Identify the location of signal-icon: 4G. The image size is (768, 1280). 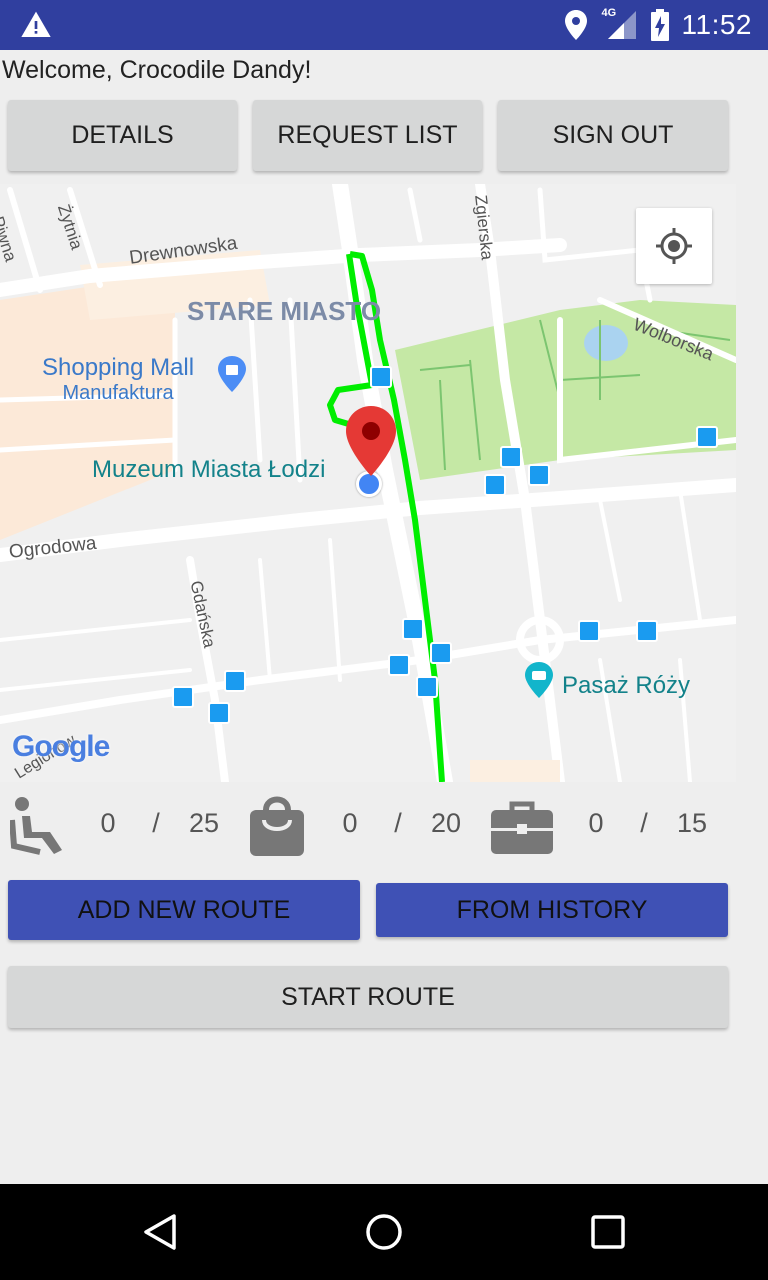
(619, 24).